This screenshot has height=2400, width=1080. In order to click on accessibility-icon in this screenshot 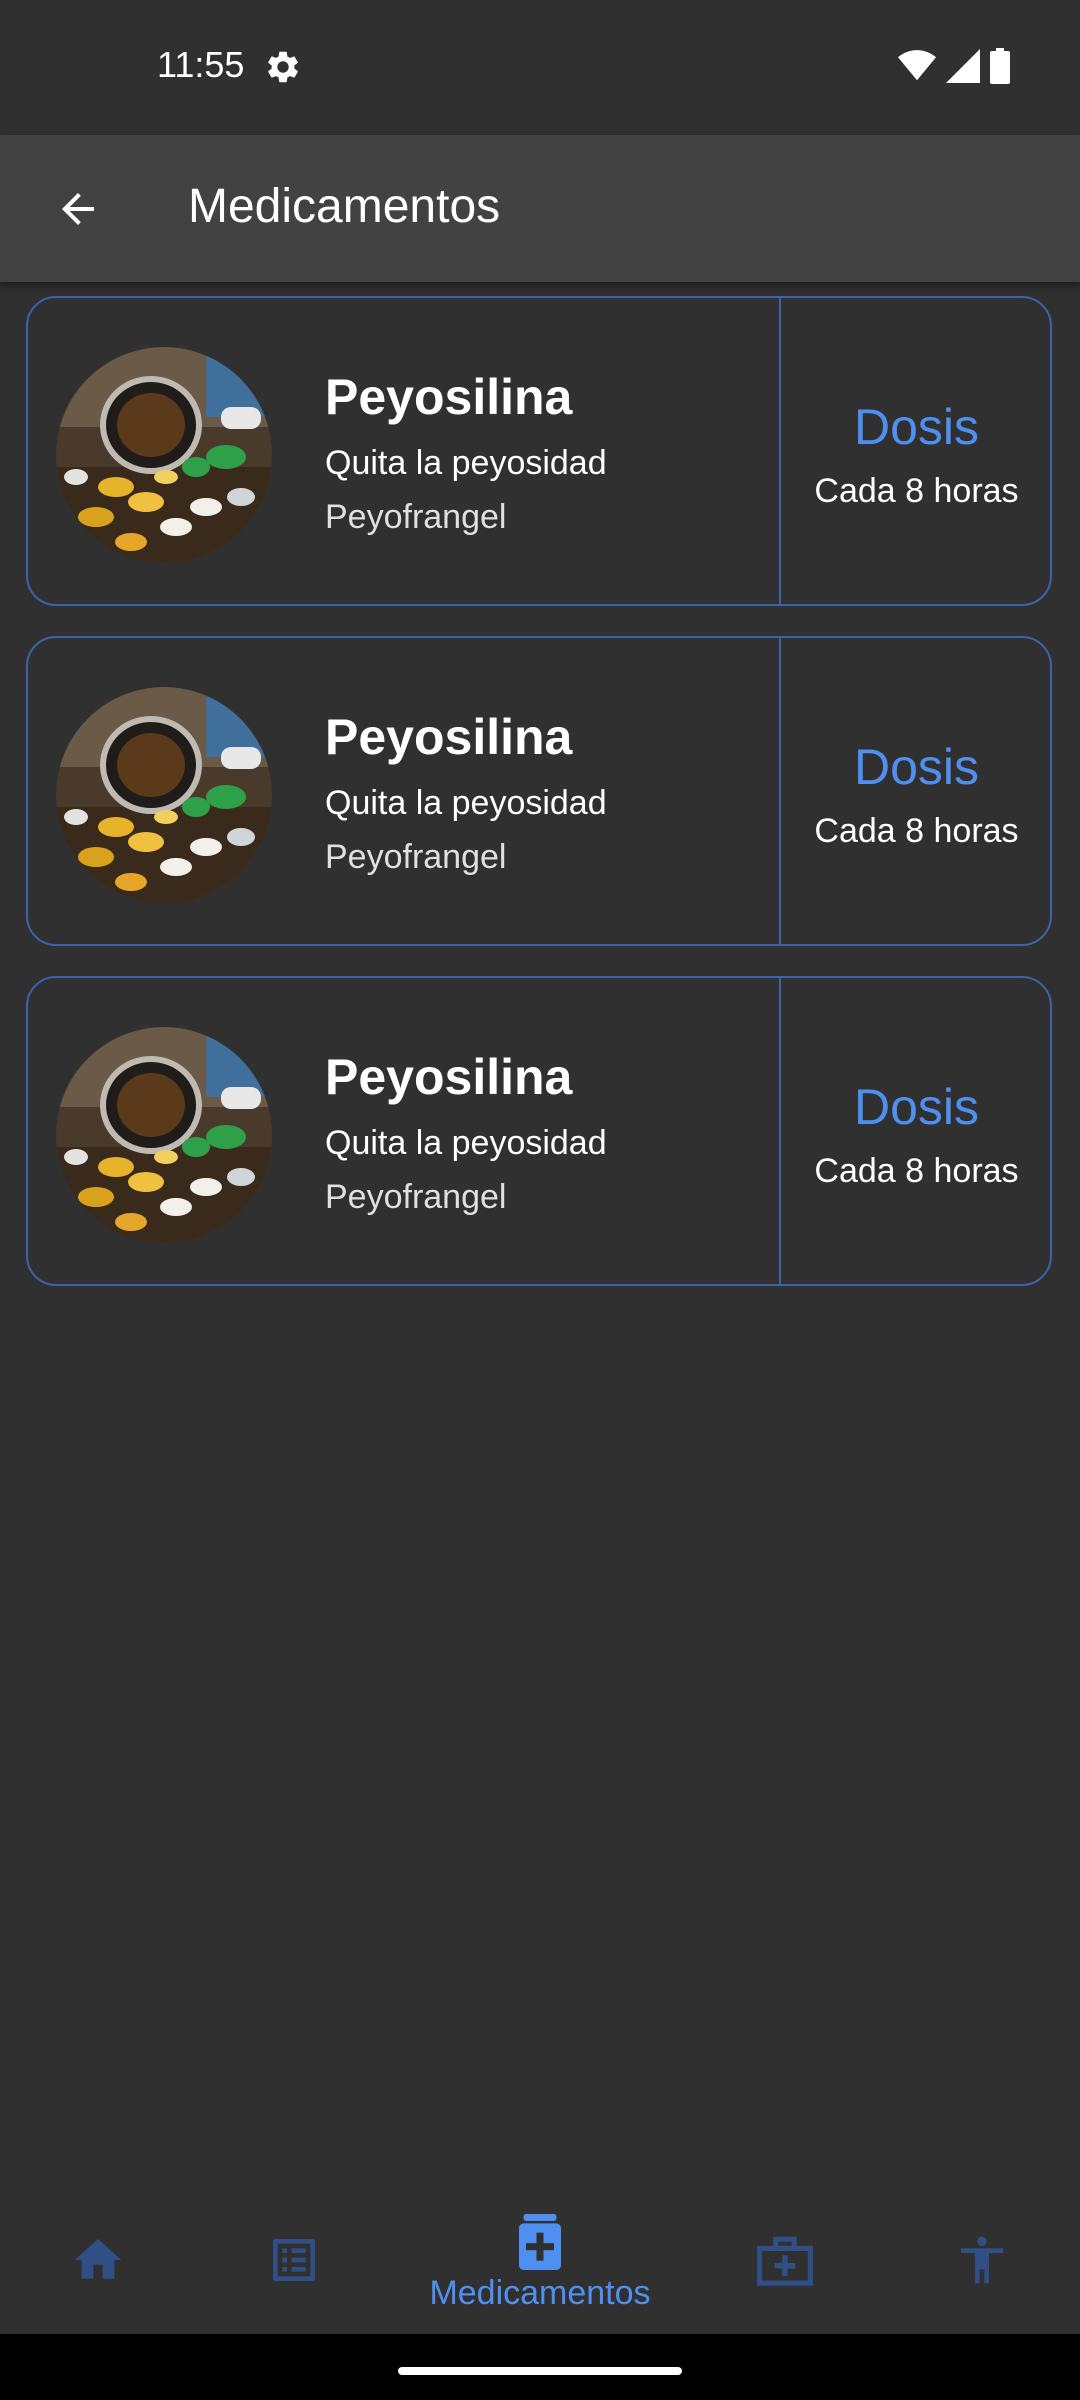, I will do `click(982, 2260)`.